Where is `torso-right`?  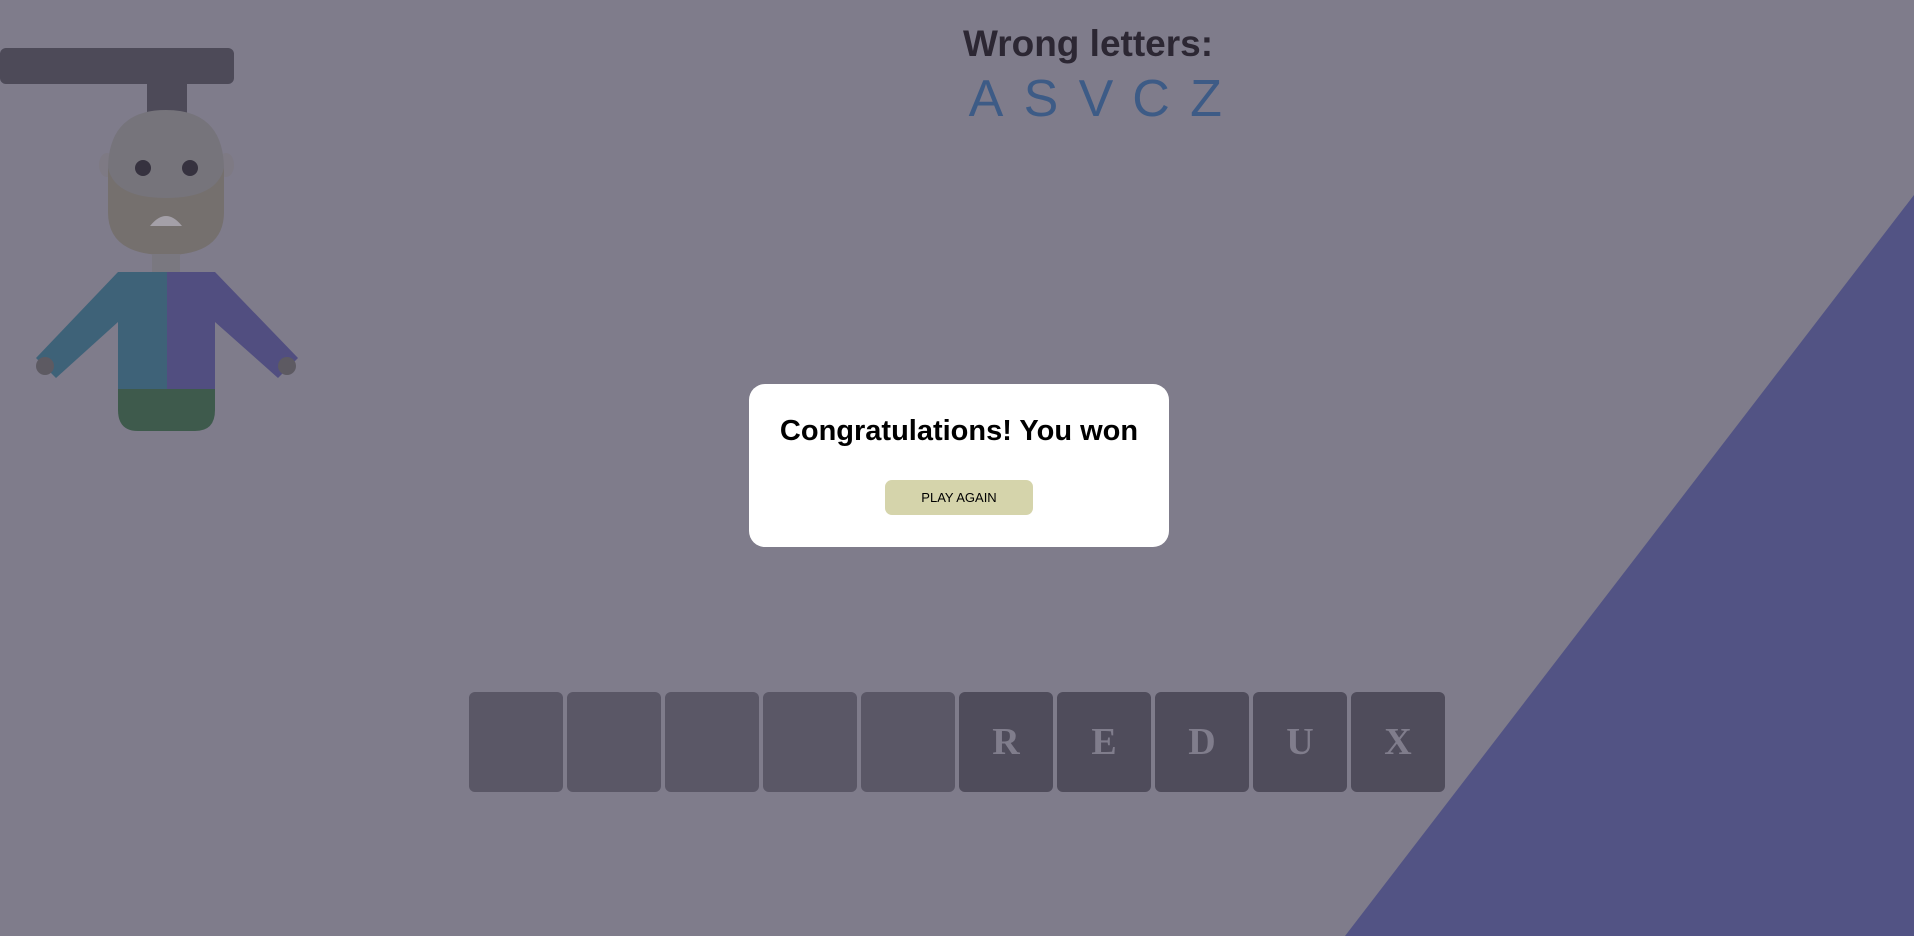
torso-right is located at coordinates (191, 331).